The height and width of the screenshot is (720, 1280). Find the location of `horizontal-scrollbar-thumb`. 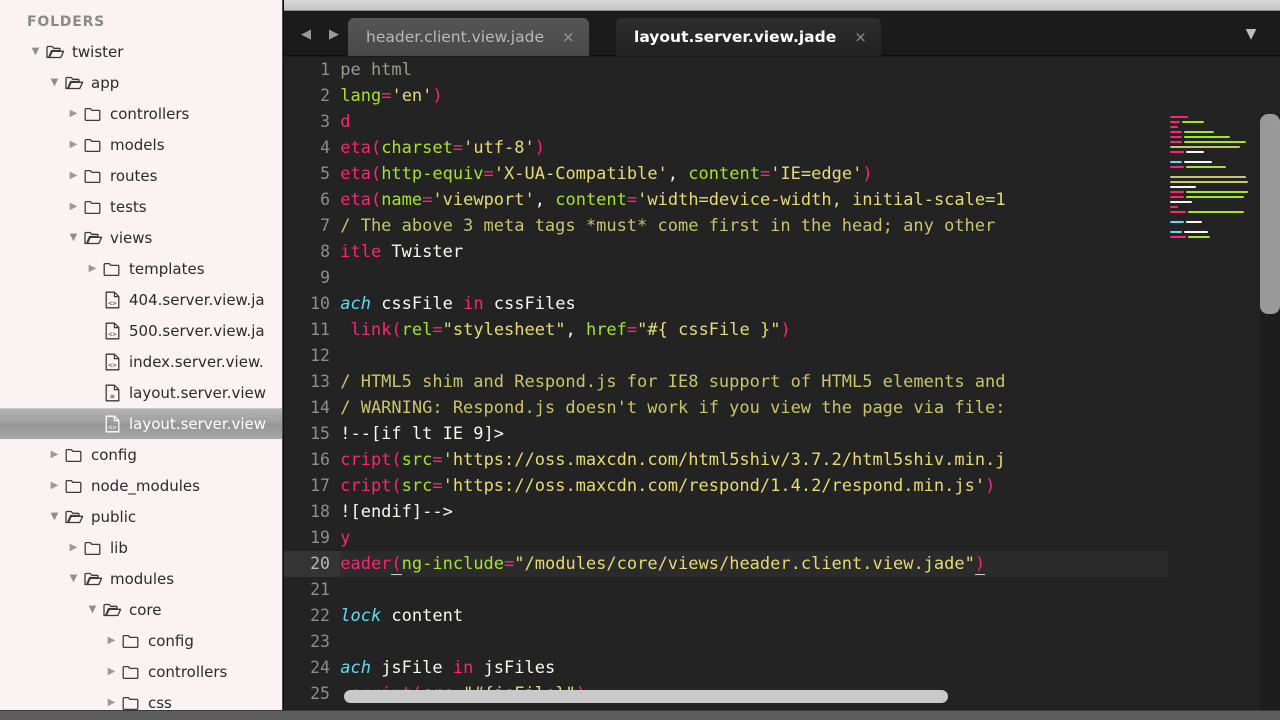

horizontal-scrollbar-thumb is located at coordinates (646, 696).